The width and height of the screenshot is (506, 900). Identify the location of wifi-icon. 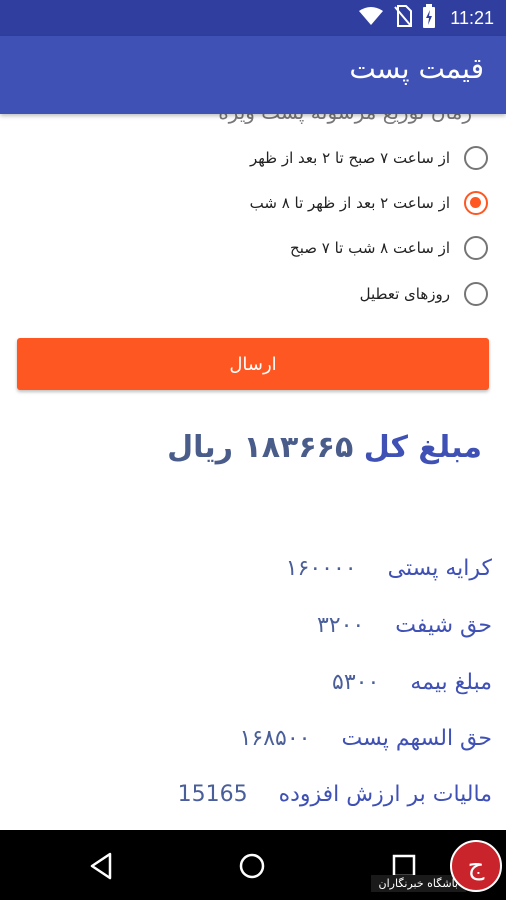
(371, 18).